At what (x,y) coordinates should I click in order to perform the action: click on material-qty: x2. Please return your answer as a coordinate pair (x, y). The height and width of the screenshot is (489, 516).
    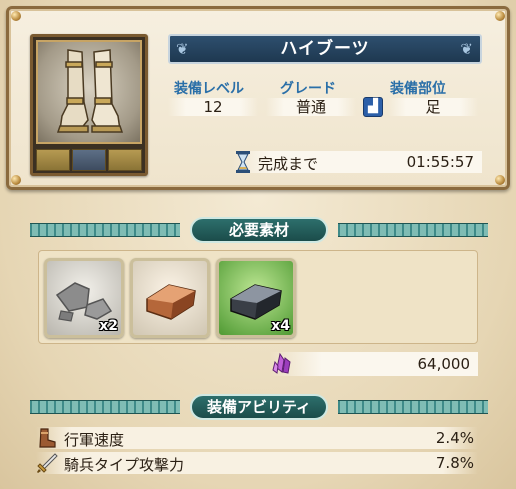
    Looking at the image, I should click on (108, 326).